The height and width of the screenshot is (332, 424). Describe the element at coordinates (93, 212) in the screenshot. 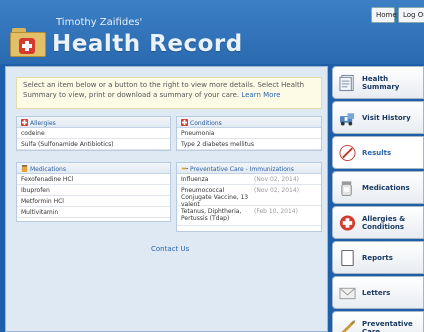

I see `list-item: Multivitamin` at that location.